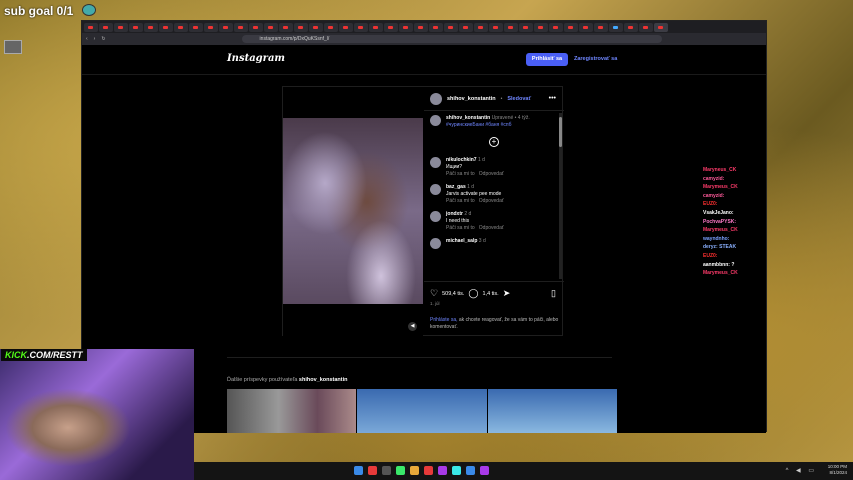  I want to click on comment-icon: ◯, so click(473, 293).